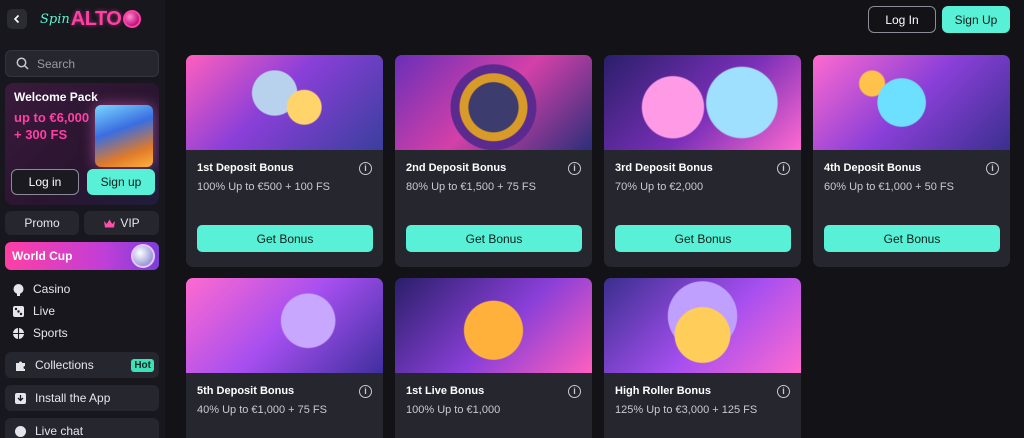  What do you see at coordinates (82, 63) in the screenshot?
I see `search-input: Search` at bounding box center [82, 63].